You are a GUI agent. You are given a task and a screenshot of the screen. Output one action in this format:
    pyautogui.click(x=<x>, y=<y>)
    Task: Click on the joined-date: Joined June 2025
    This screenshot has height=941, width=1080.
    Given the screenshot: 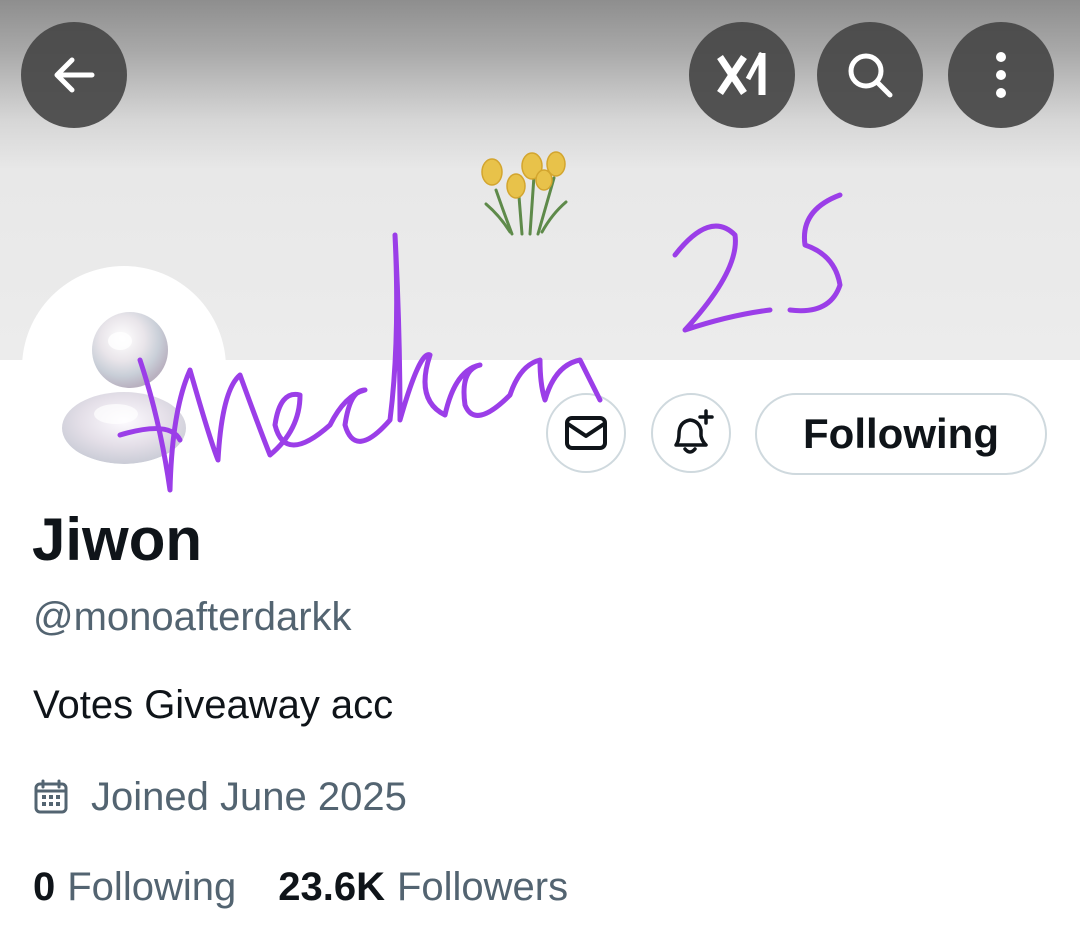 What is the action you would take?
    pyautogui.click(x=220, y=797)
    